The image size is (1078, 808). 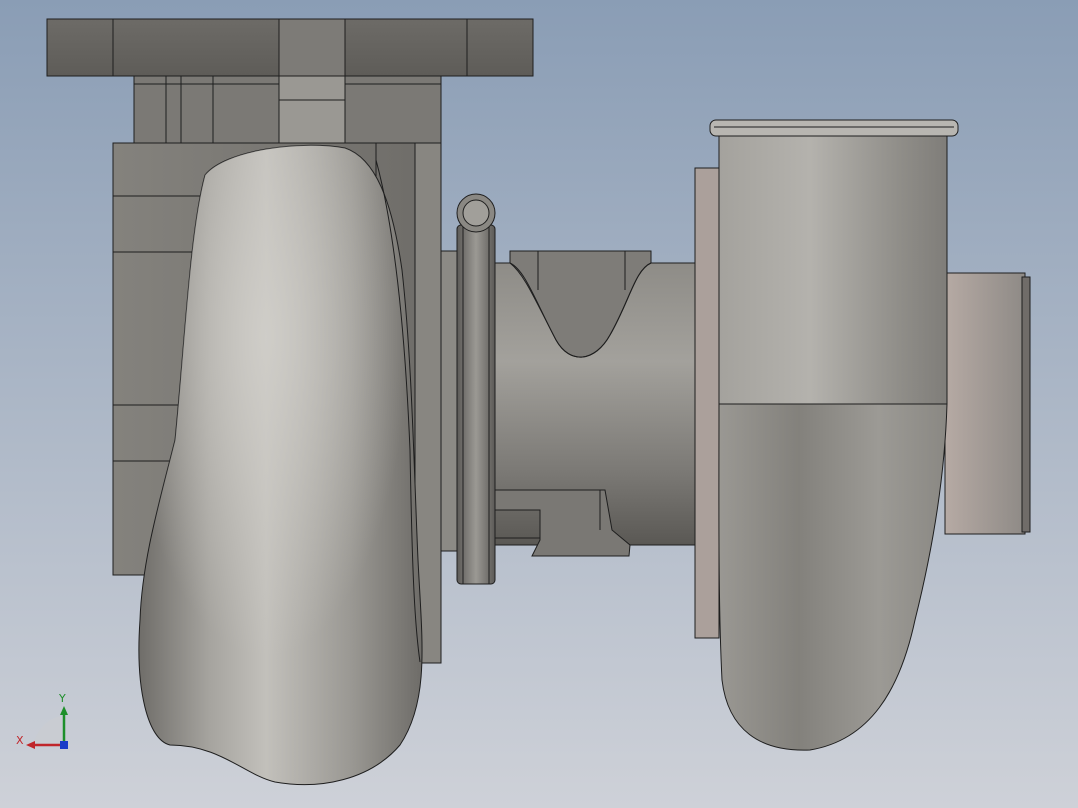 I want to click on x-axis-label: X, so click(x=20, y=740).